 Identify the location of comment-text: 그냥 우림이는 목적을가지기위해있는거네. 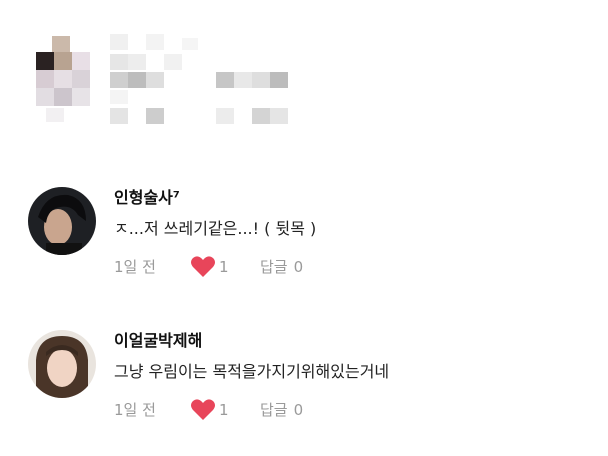
(252, 371).